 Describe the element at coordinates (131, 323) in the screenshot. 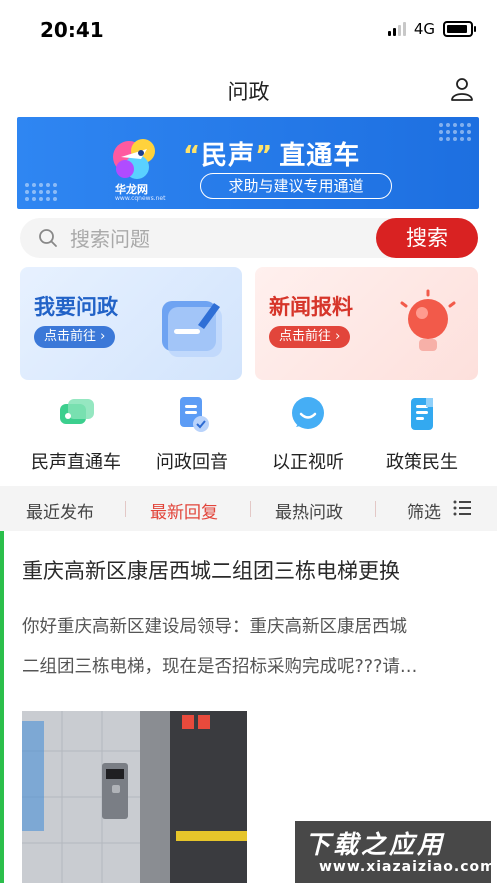

I see `ask-government-card: 我要问政 点击前往 ›` at that location.